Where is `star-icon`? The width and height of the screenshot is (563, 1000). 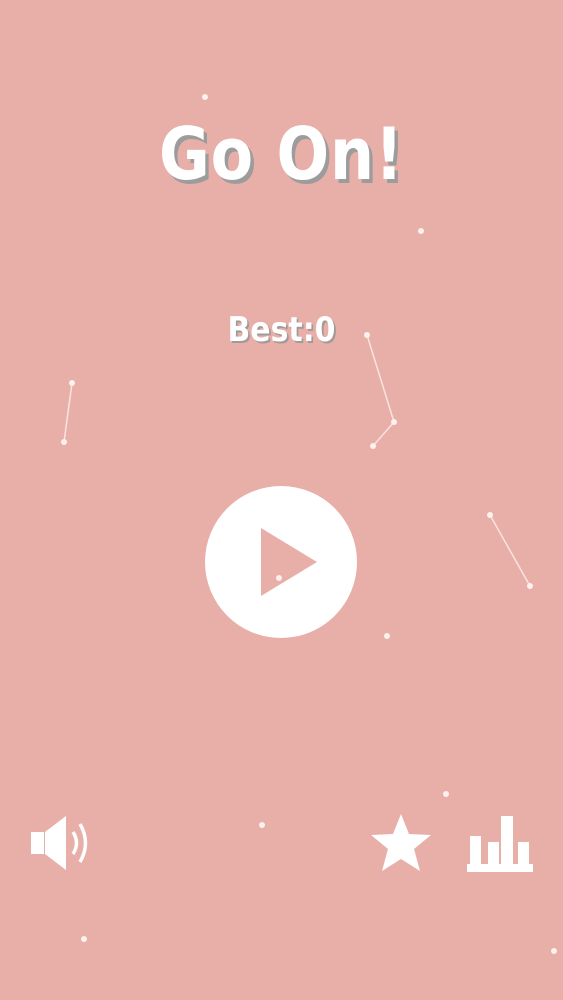
star-icon is located at coordinates (401, 842).